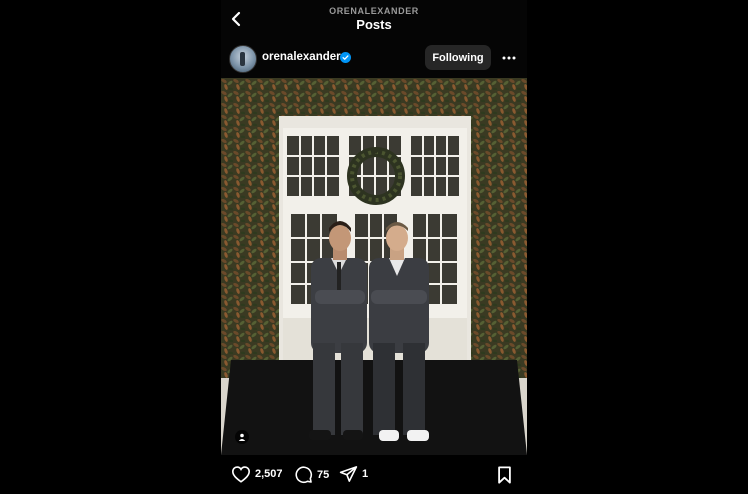 This screenshot has width=748, height=494. I want to click on comment-icon, so click(304, 475).